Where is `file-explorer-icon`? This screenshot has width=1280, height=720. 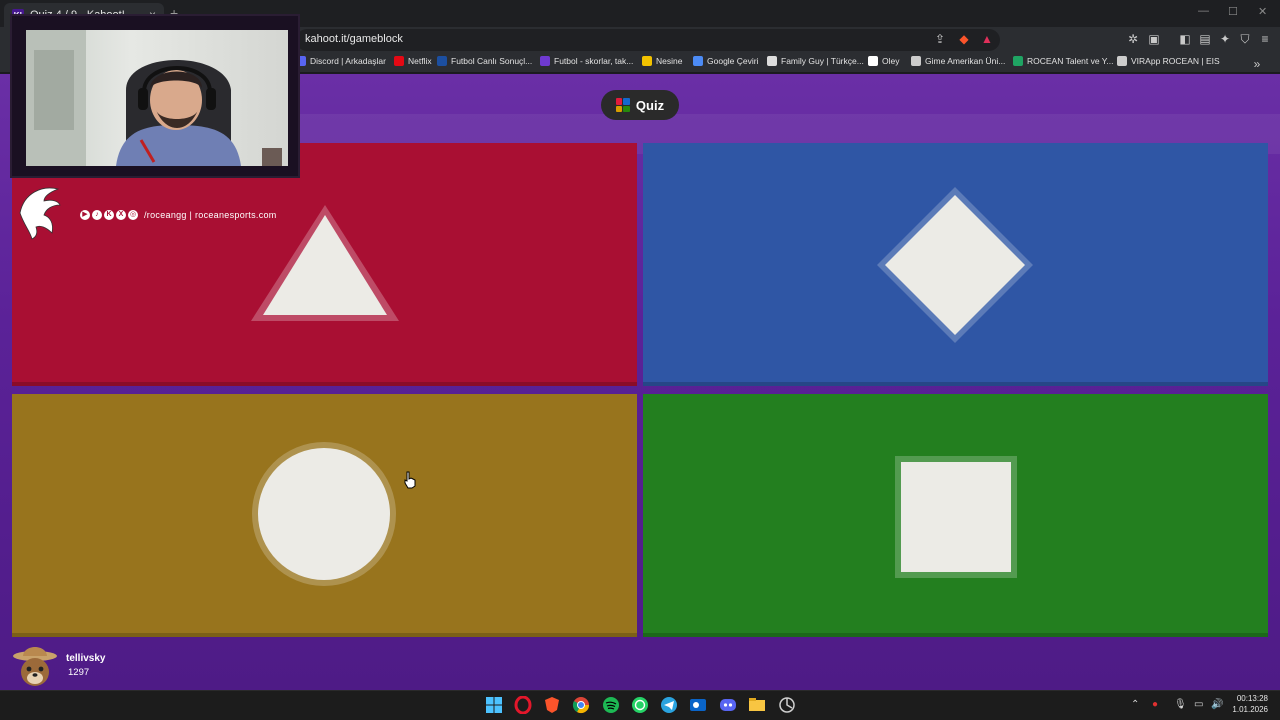
file-explorer-icon is located at coordinates (757, 705).